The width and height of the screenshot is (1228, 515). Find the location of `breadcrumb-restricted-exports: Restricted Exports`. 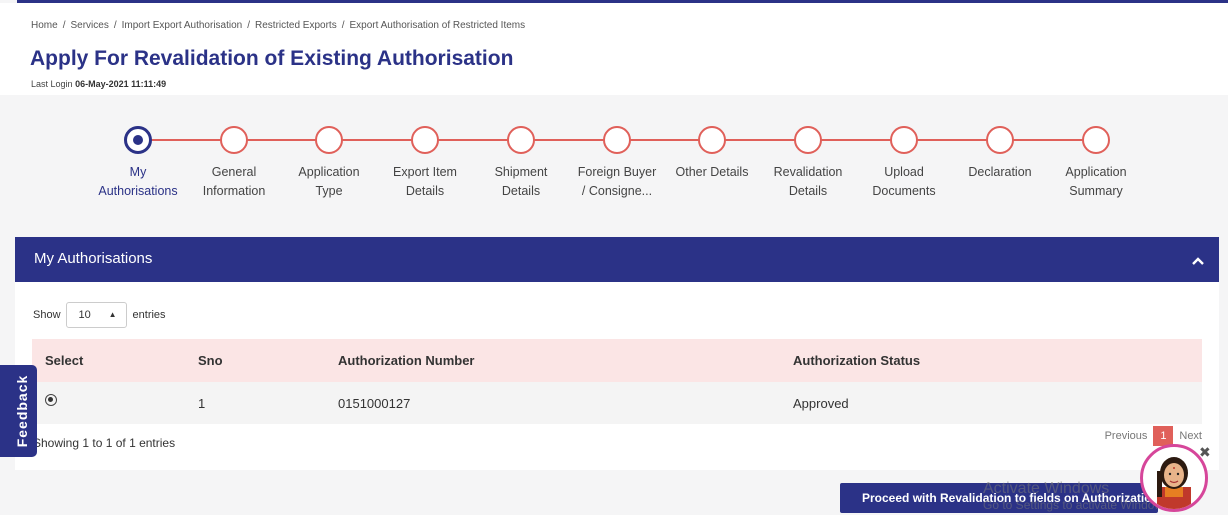

breadcrumb-restricted-exports: Restricted Exports is located at coordinates (296, 25).